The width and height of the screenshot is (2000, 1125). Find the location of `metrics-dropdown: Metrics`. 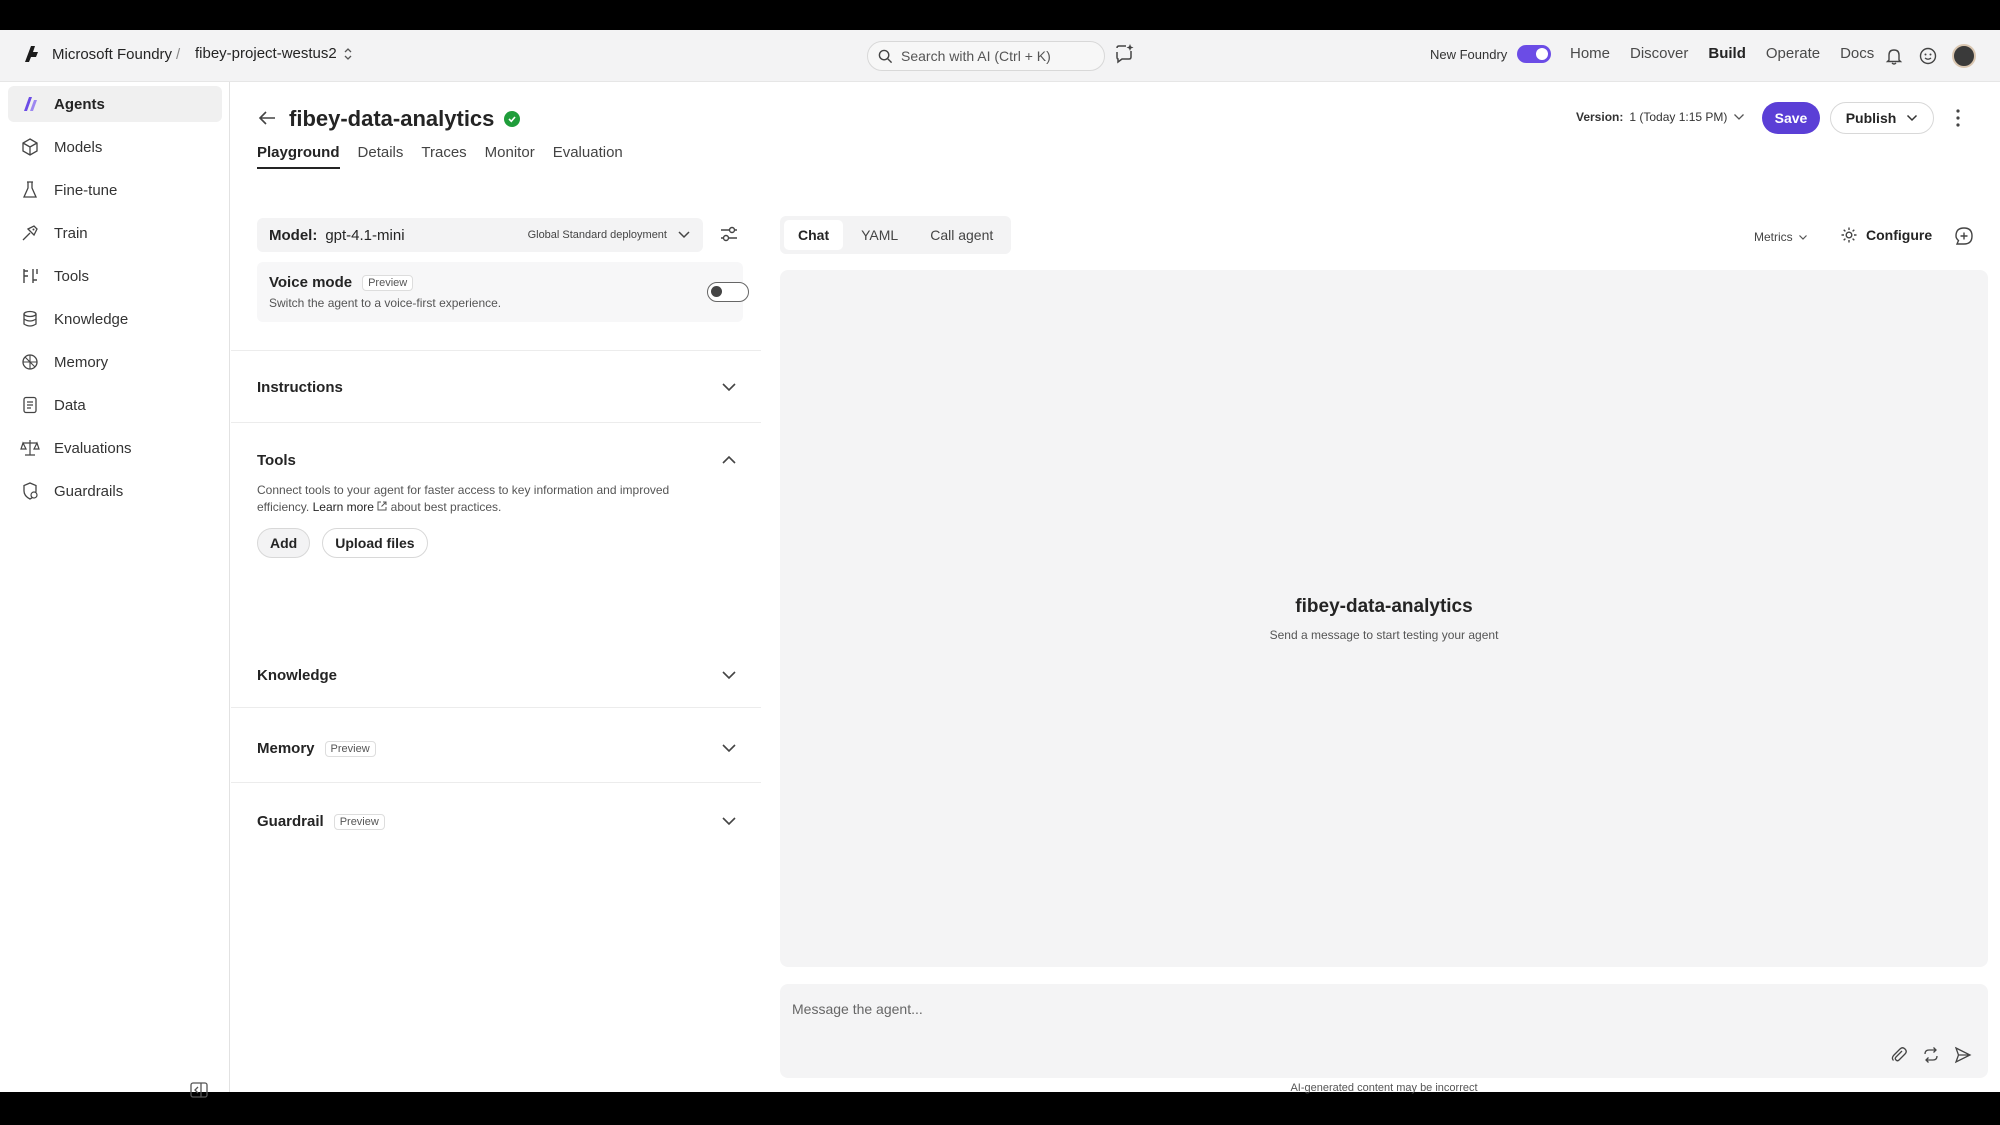

metrics-dropdown: Metrics is located at coordinates (1781, 237).